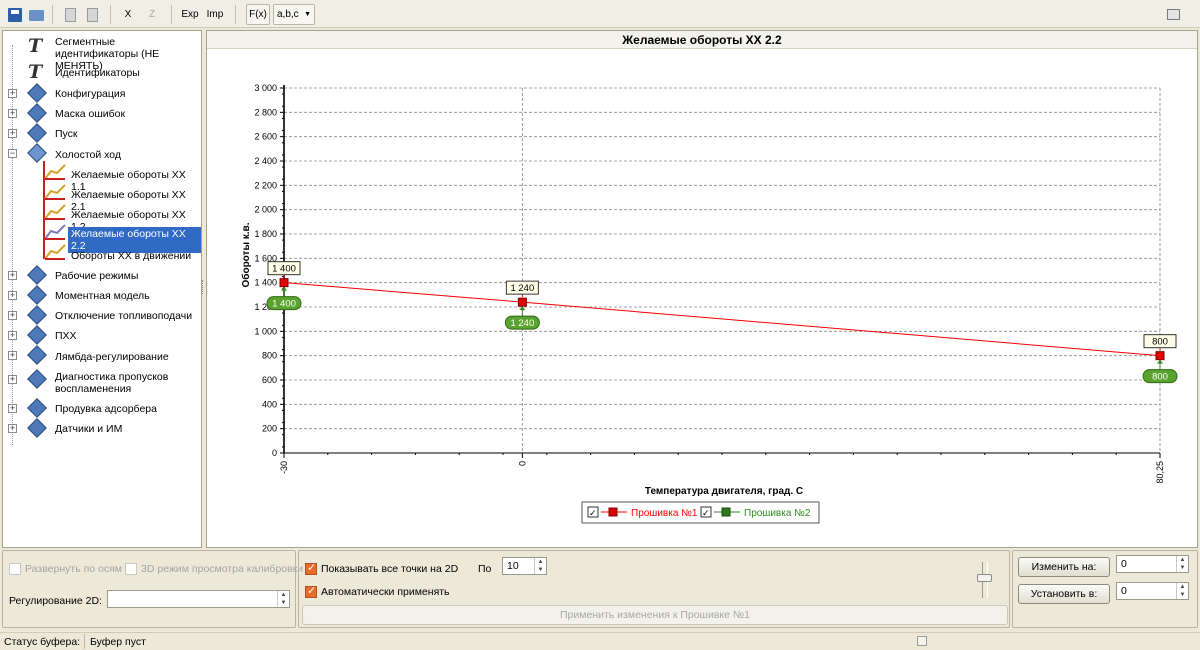 This screenshot has height=650, width=1200. What do you see at coordinates (15, 569) in the screenshot?
I see `expand-axes-checkbox` at bounding box center [15, 569].